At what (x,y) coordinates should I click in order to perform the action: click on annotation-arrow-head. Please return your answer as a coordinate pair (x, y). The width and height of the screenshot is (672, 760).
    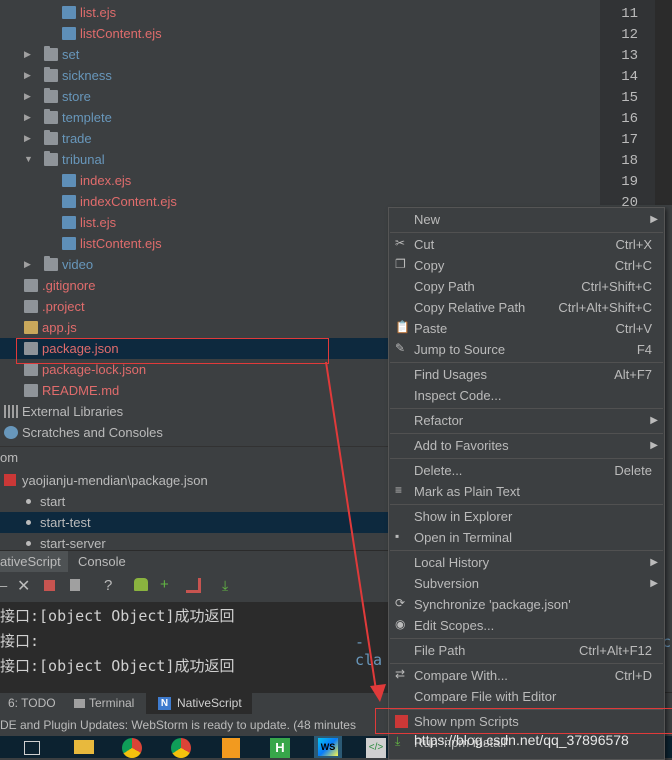
    Looking at the image, I should click on (378, 693).